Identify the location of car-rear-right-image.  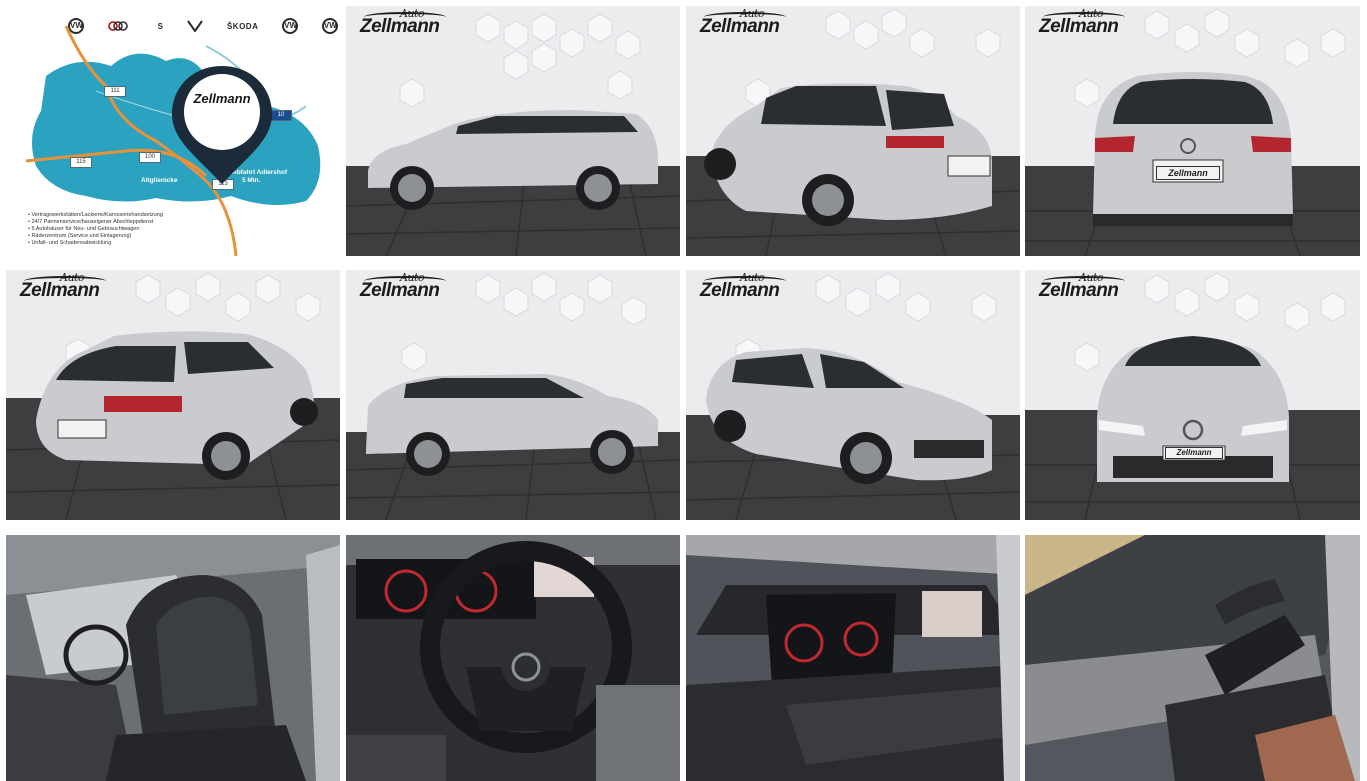
(853, 131).